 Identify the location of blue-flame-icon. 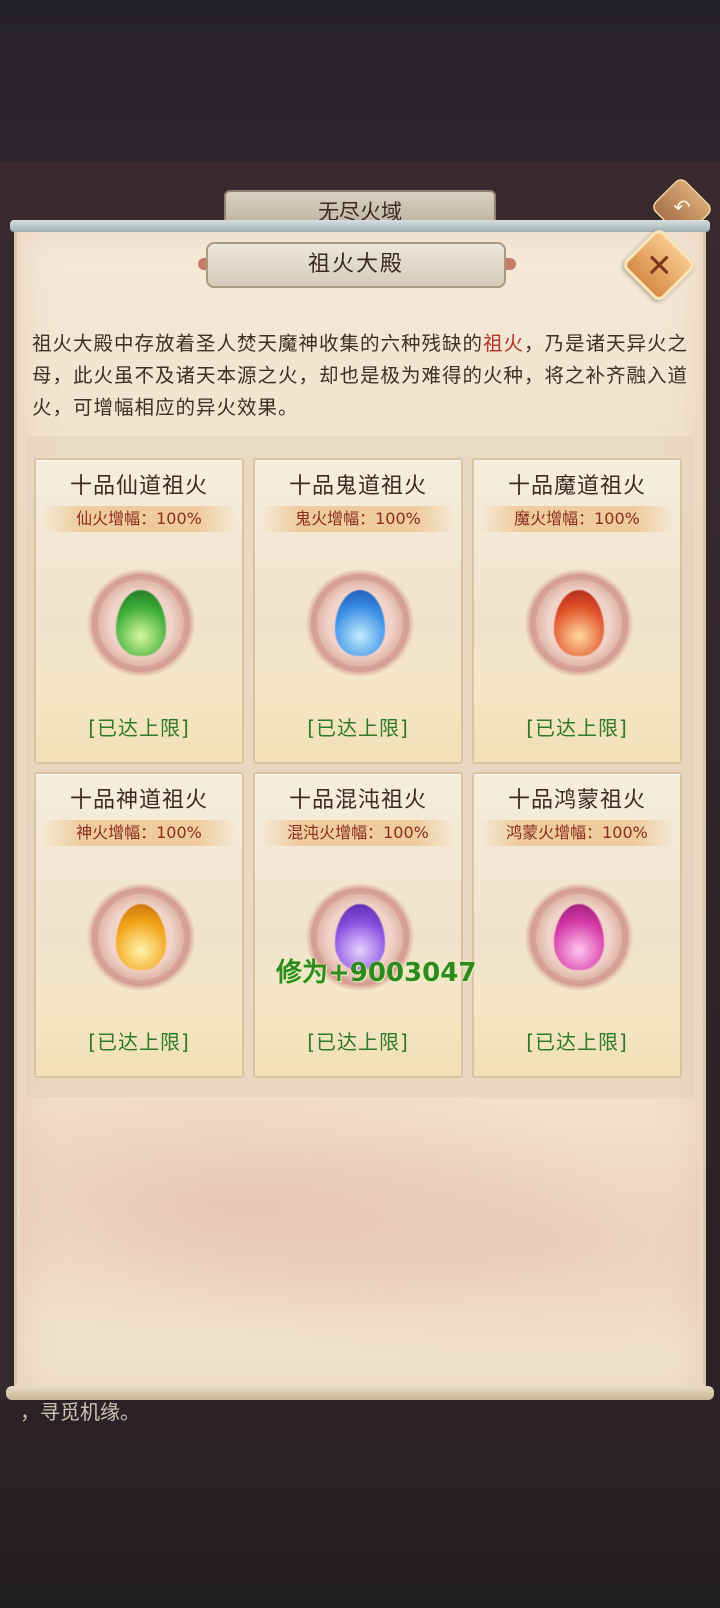
(360, 623).